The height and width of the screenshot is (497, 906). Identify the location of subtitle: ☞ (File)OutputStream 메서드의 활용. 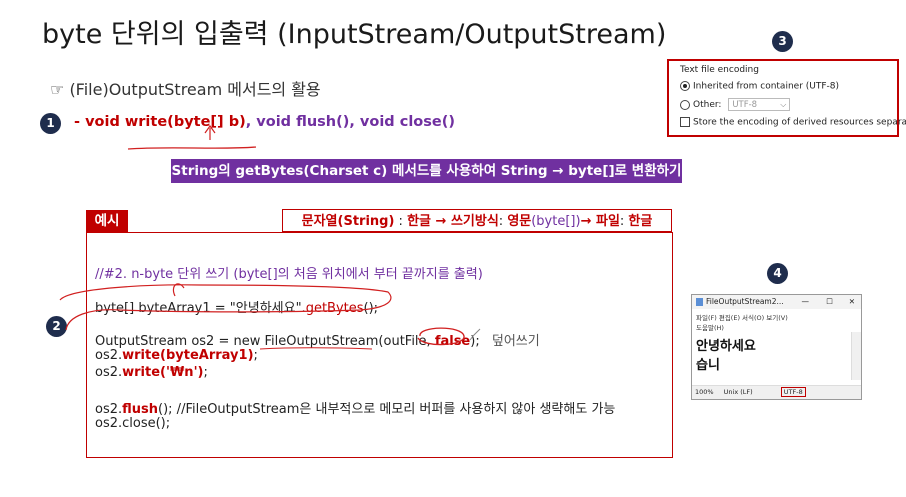
(185, 88).